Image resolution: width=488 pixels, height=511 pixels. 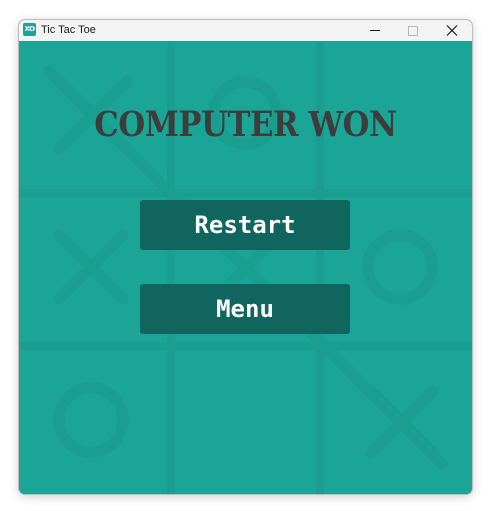 I want to click on close-icon, so click(x=452, y=30).